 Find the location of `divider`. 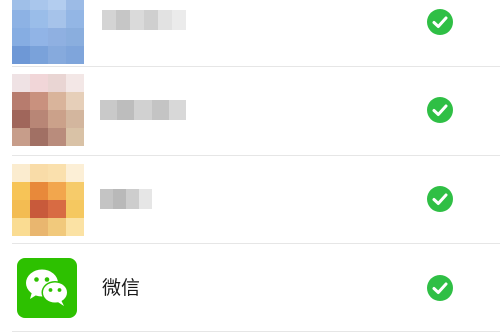

divider is located at coordinates (256, 331).